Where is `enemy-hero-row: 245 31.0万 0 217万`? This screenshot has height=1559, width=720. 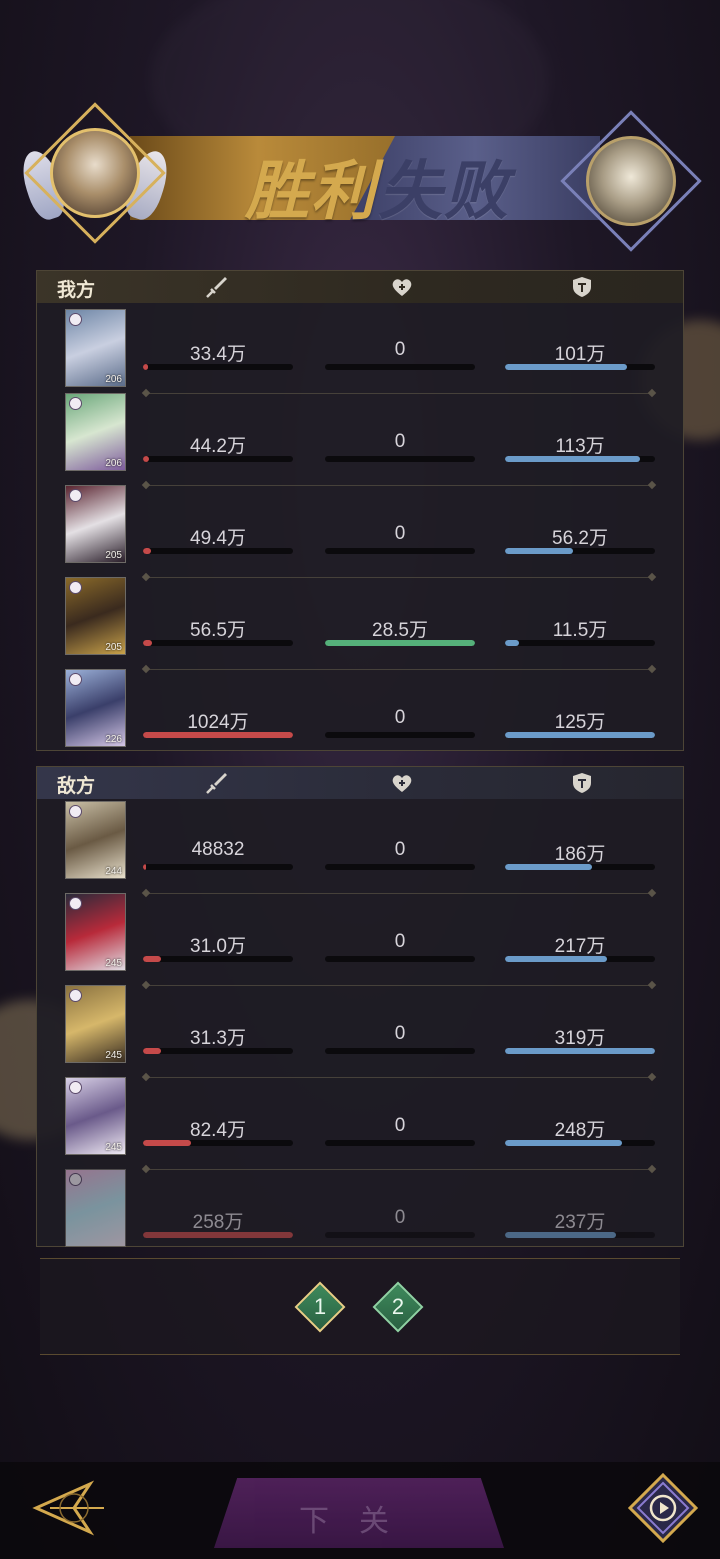 enemy-hero-row: 245 31.0万 0 217万 is located at coordinates (361, 938).